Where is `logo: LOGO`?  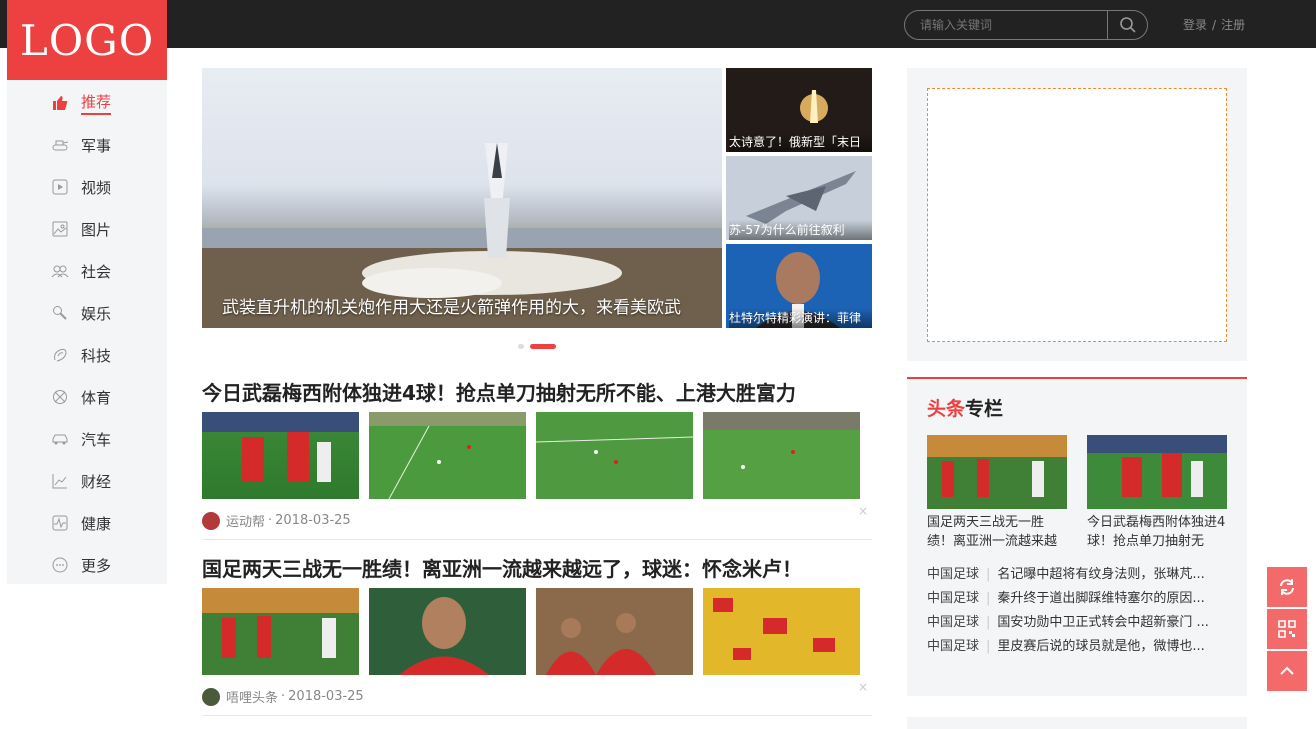 logo: LOGO is located at coordinates (87, 40).